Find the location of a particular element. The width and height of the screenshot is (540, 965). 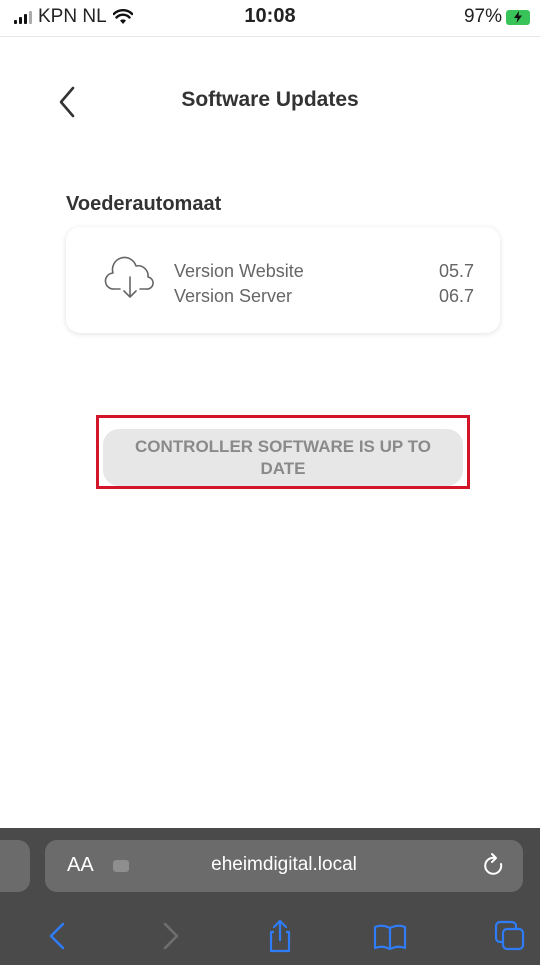

battery-charging-icon is located at coordinates (518, 17).